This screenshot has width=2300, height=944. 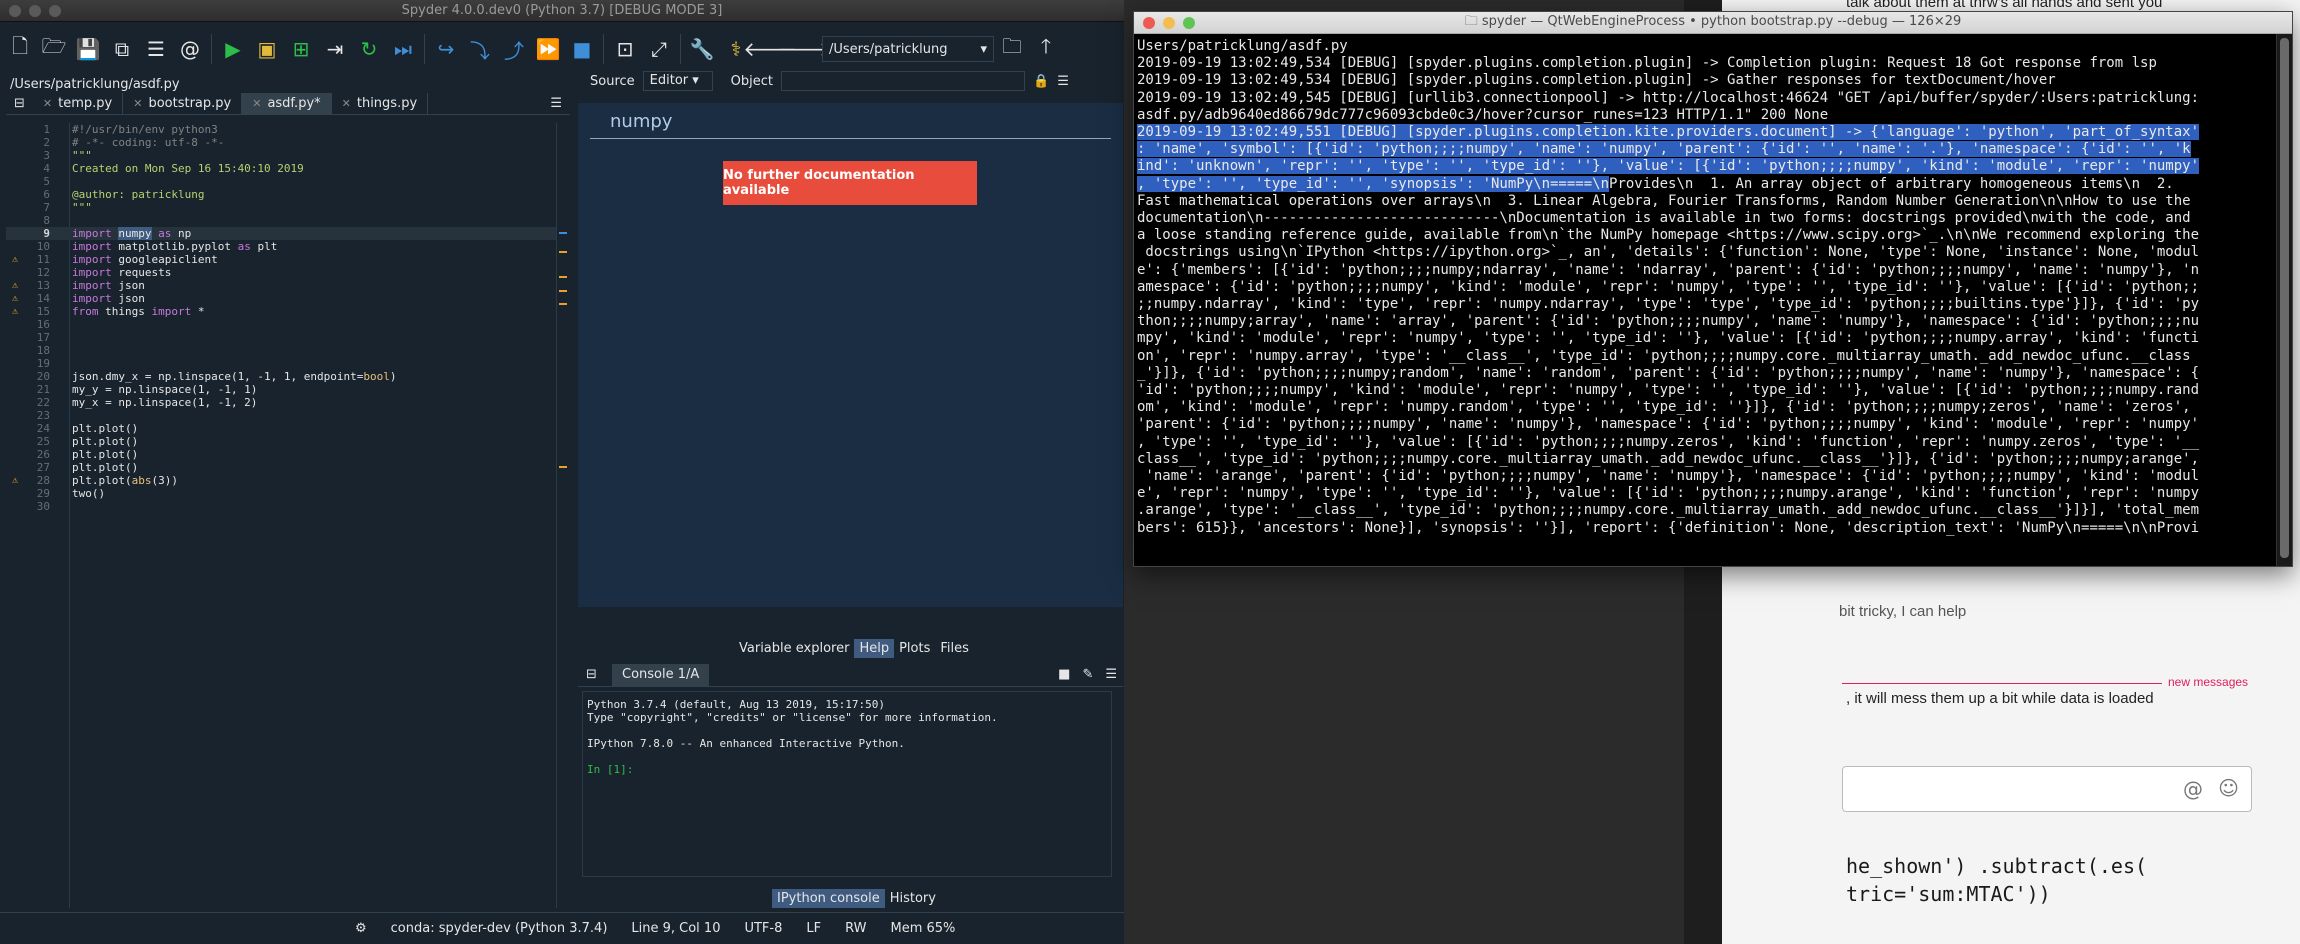 I want to click on editor-scrollbar, so click(x=563, y=515).